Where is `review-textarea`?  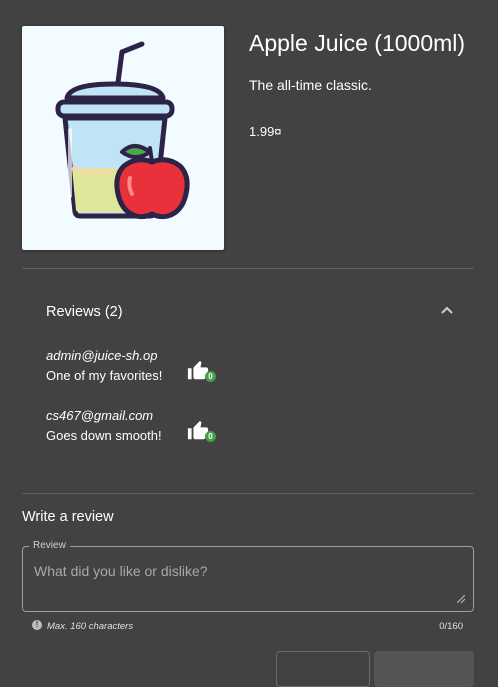
review-textarea is located at coordinates (246, 585).